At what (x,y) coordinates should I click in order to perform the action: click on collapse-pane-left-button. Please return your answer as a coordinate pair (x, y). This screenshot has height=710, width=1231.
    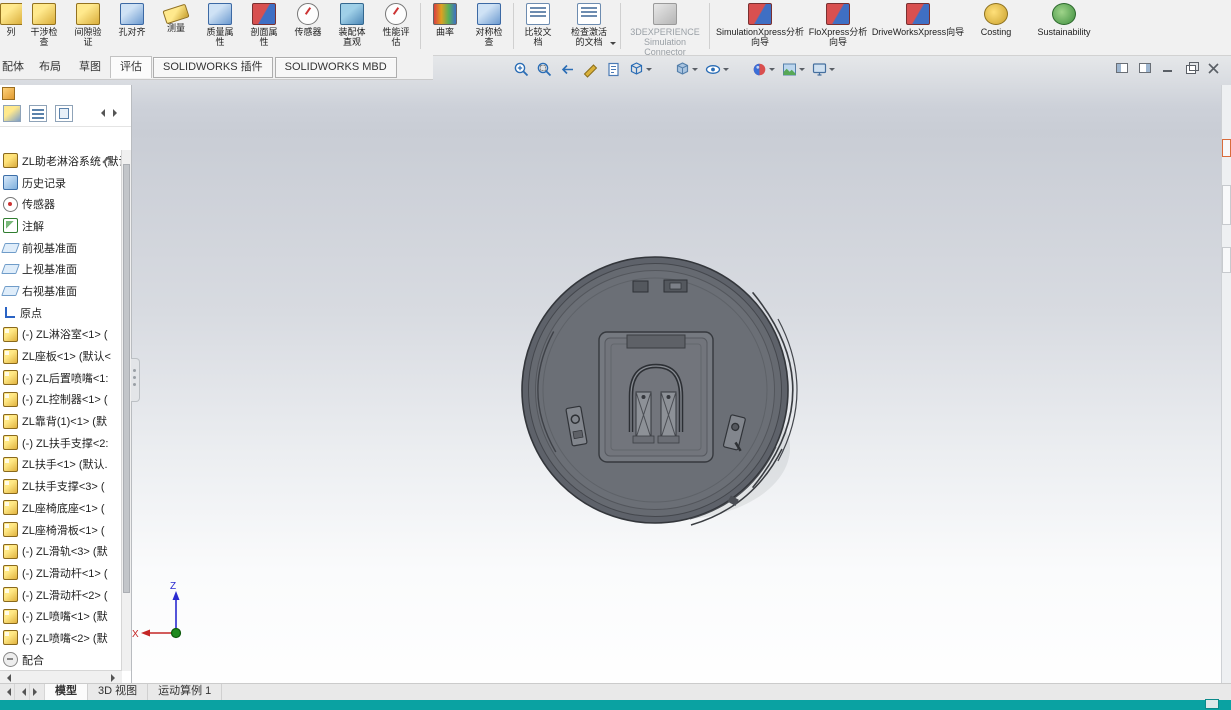
    Looking at the image, I should click on (1122, 68).